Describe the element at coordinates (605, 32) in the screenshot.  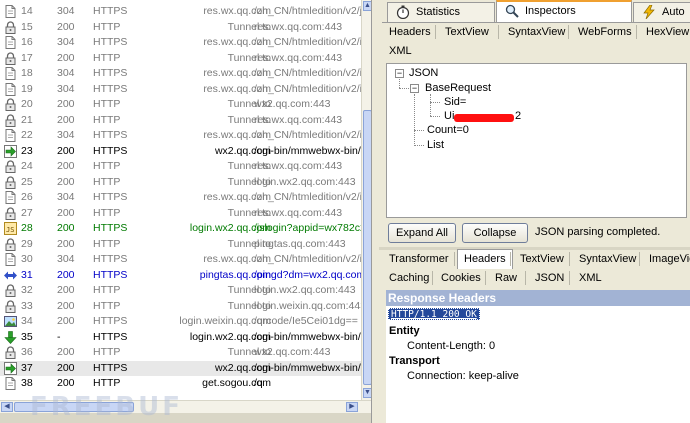
I see `tab-request-webforms: WebForms` at that location.